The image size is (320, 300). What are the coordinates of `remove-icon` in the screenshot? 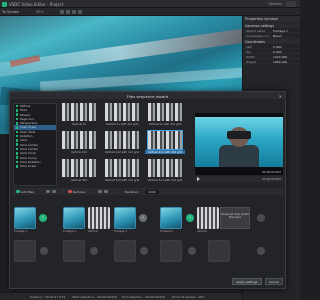 It's located at (70, 191).